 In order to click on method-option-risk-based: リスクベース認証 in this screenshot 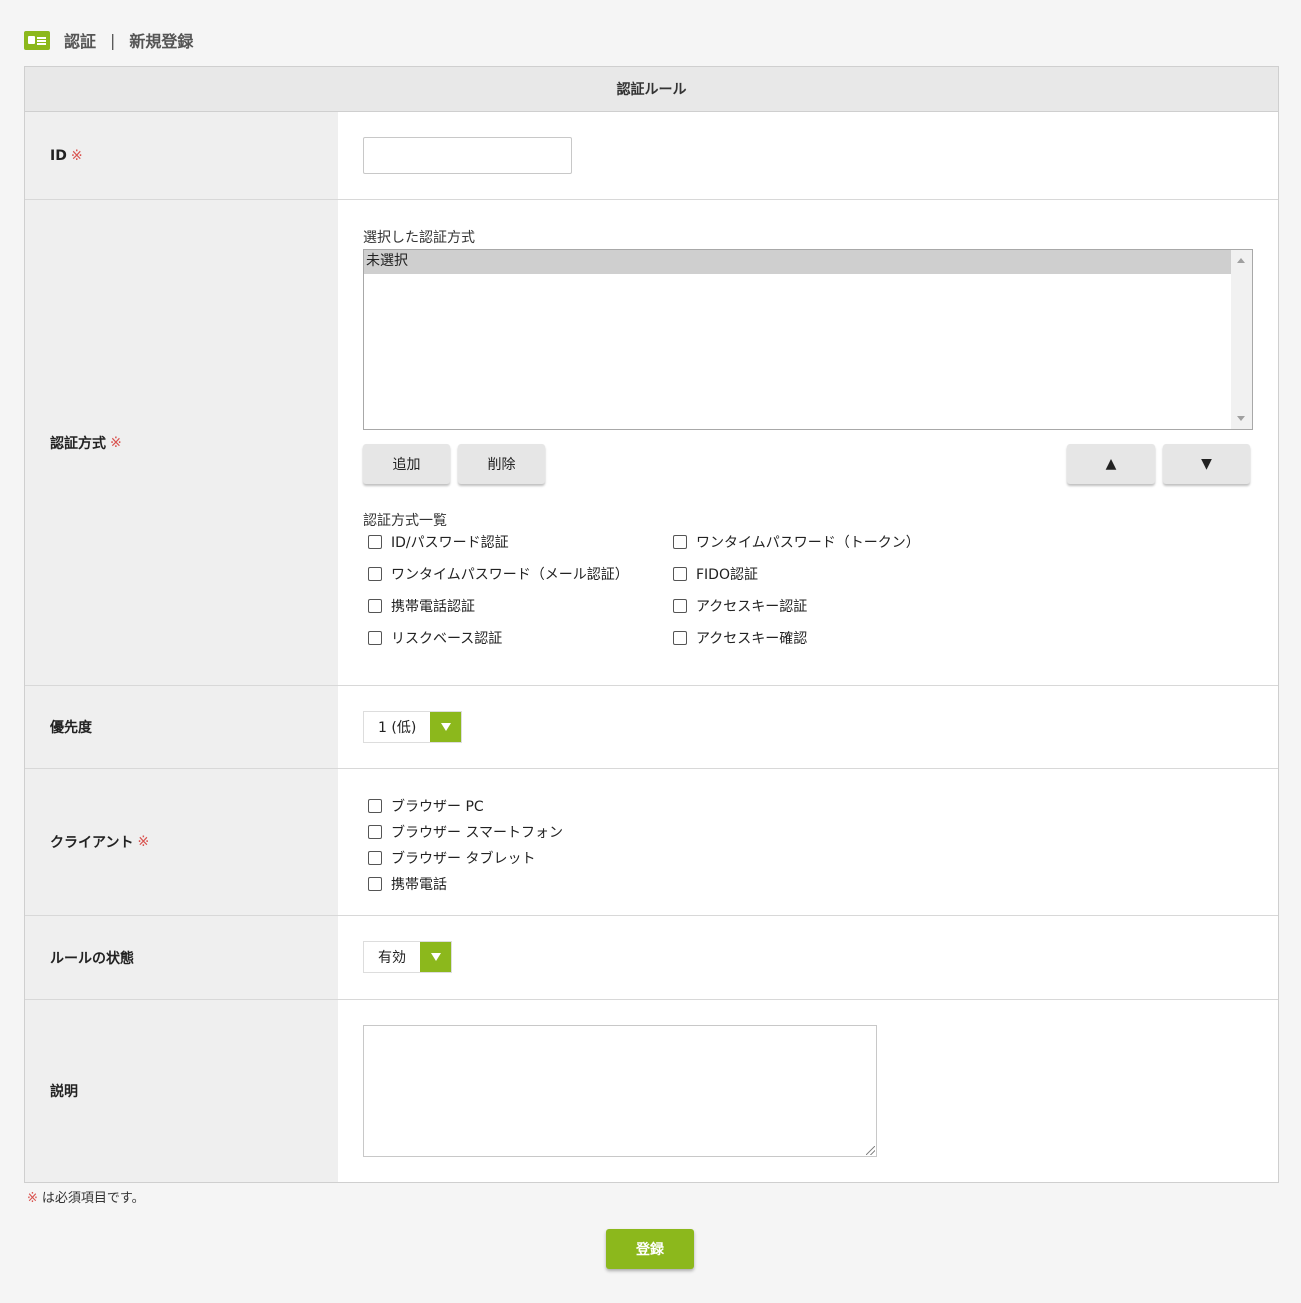, I will do `click(435, 638)`.